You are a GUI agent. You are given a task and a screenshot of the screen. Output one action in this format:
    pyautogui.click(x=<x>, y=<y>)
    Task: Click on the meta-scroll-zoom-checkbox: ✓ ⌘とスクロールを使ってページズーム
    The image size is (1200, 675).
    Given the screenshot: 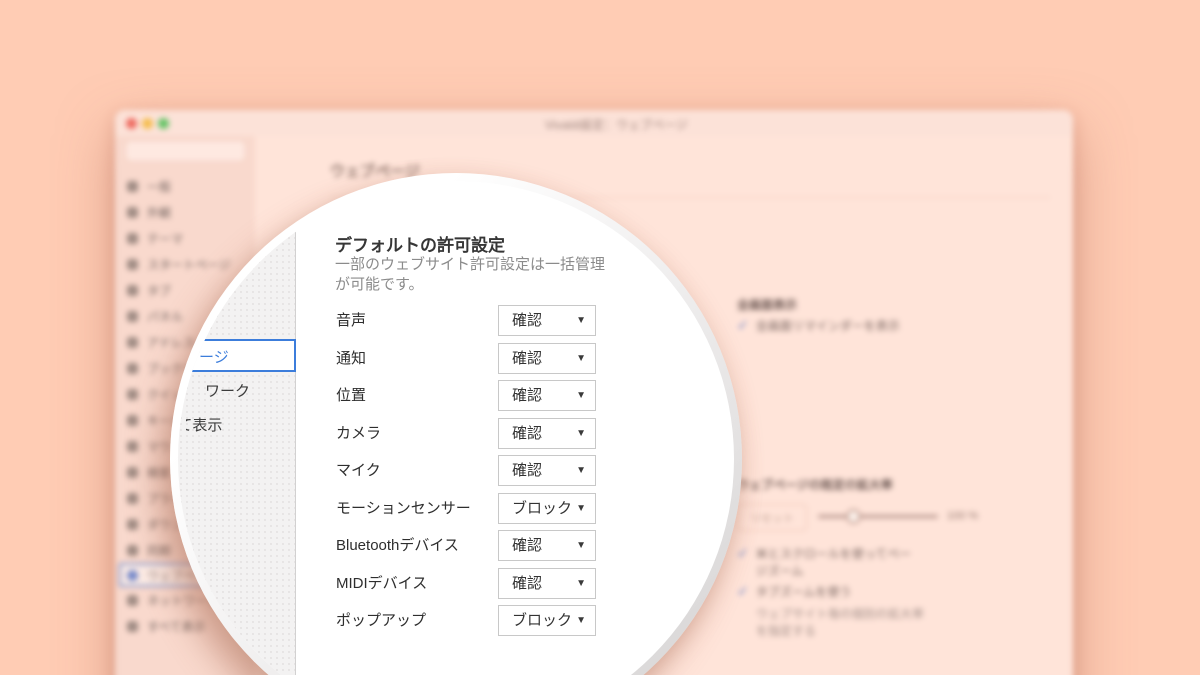 What is the action you would take?
    pyautogui.click(x=826, y=563)
    